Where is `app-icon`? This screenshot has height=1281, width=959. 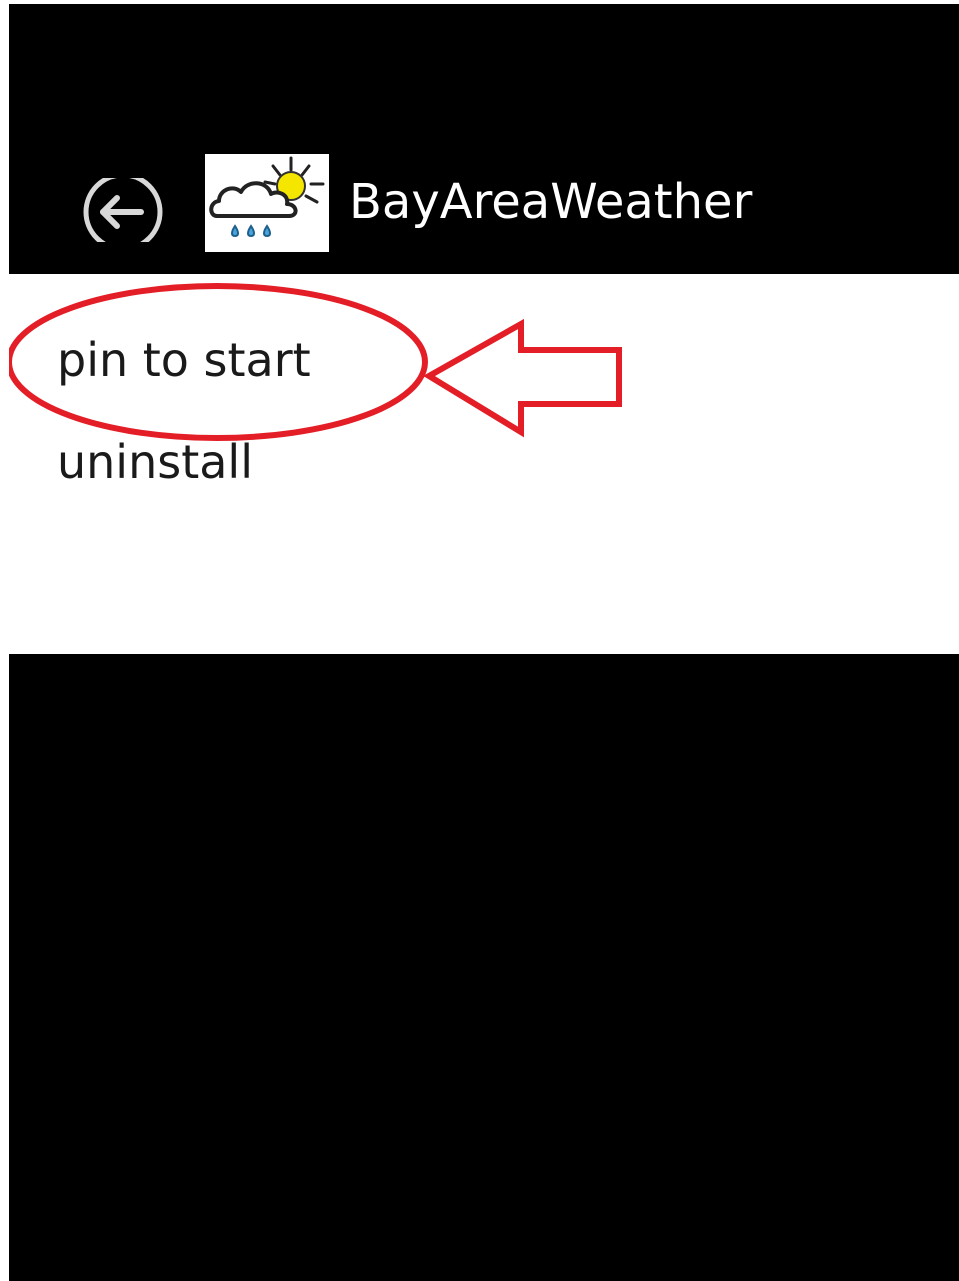 app-icon is located at coordinates (267, 203).